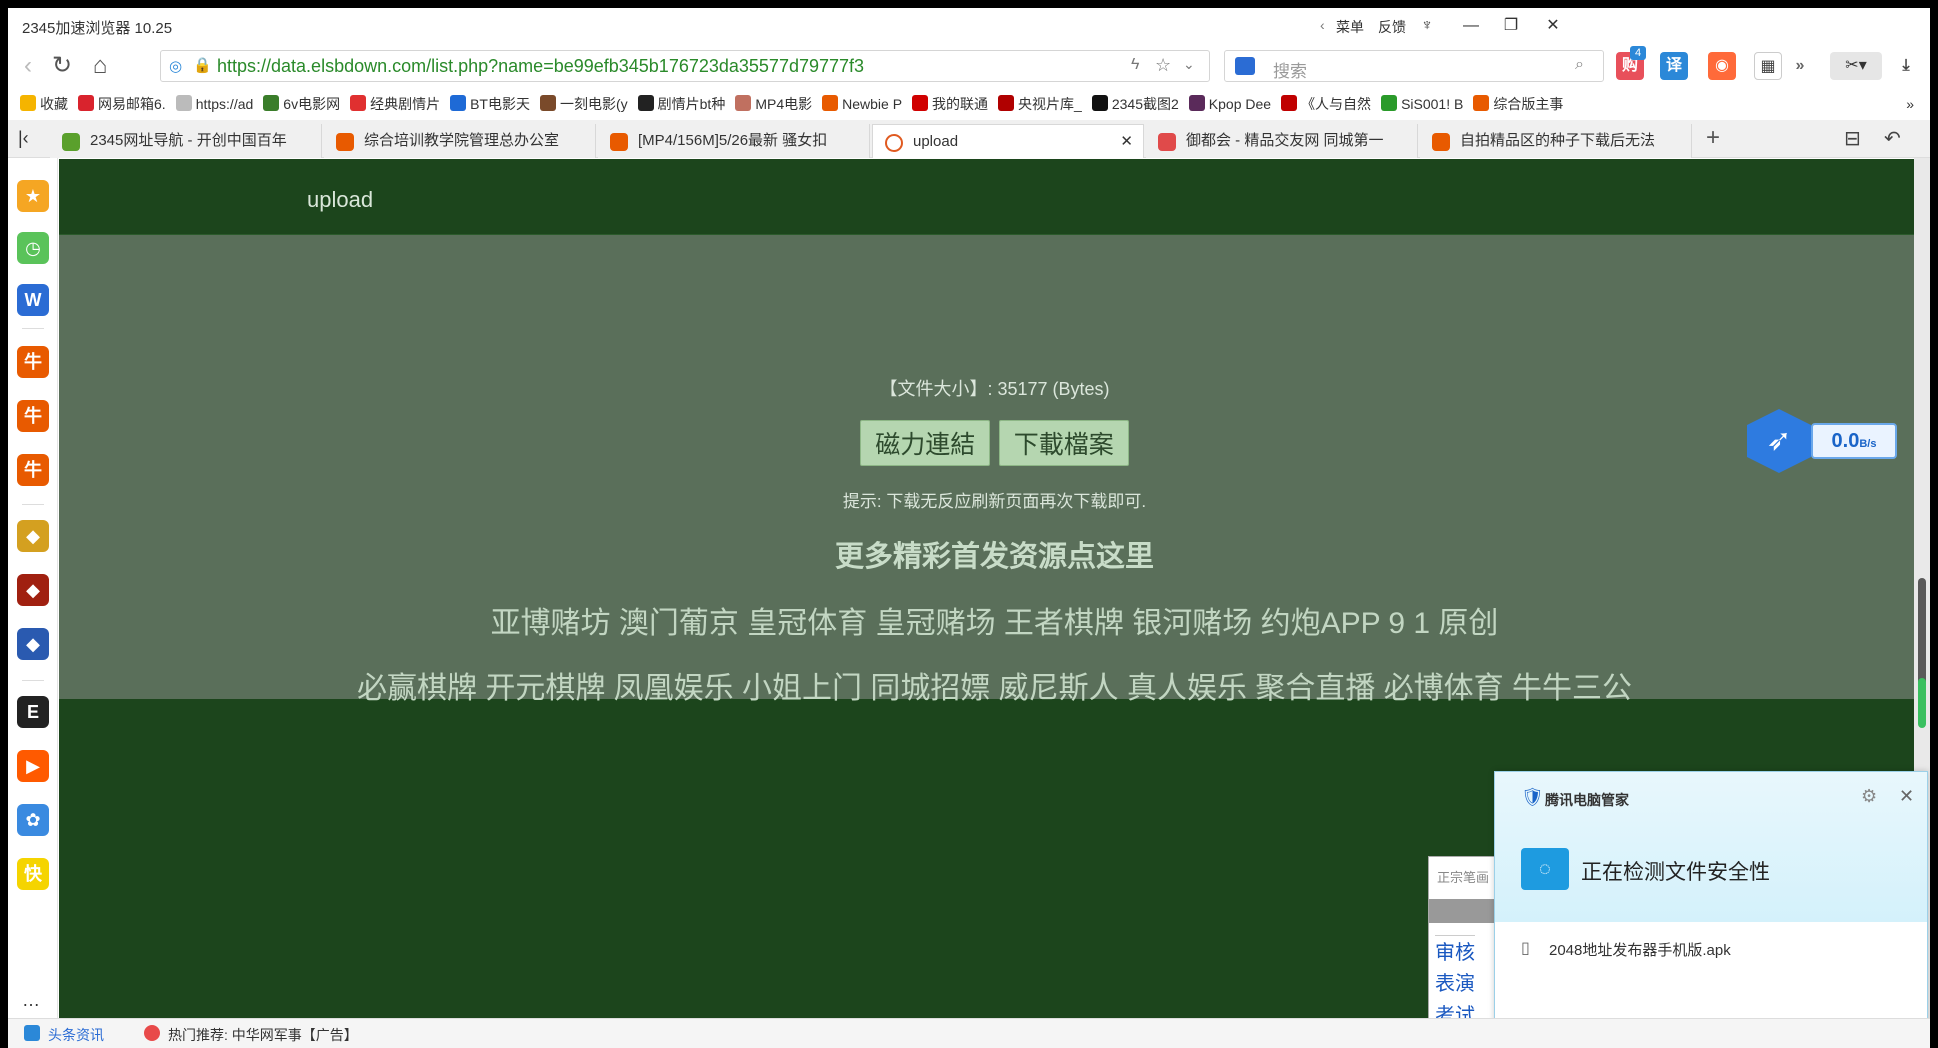  Describe the element at coordinates (183, 103) in the screenshot. I see `page-icon` at that location.